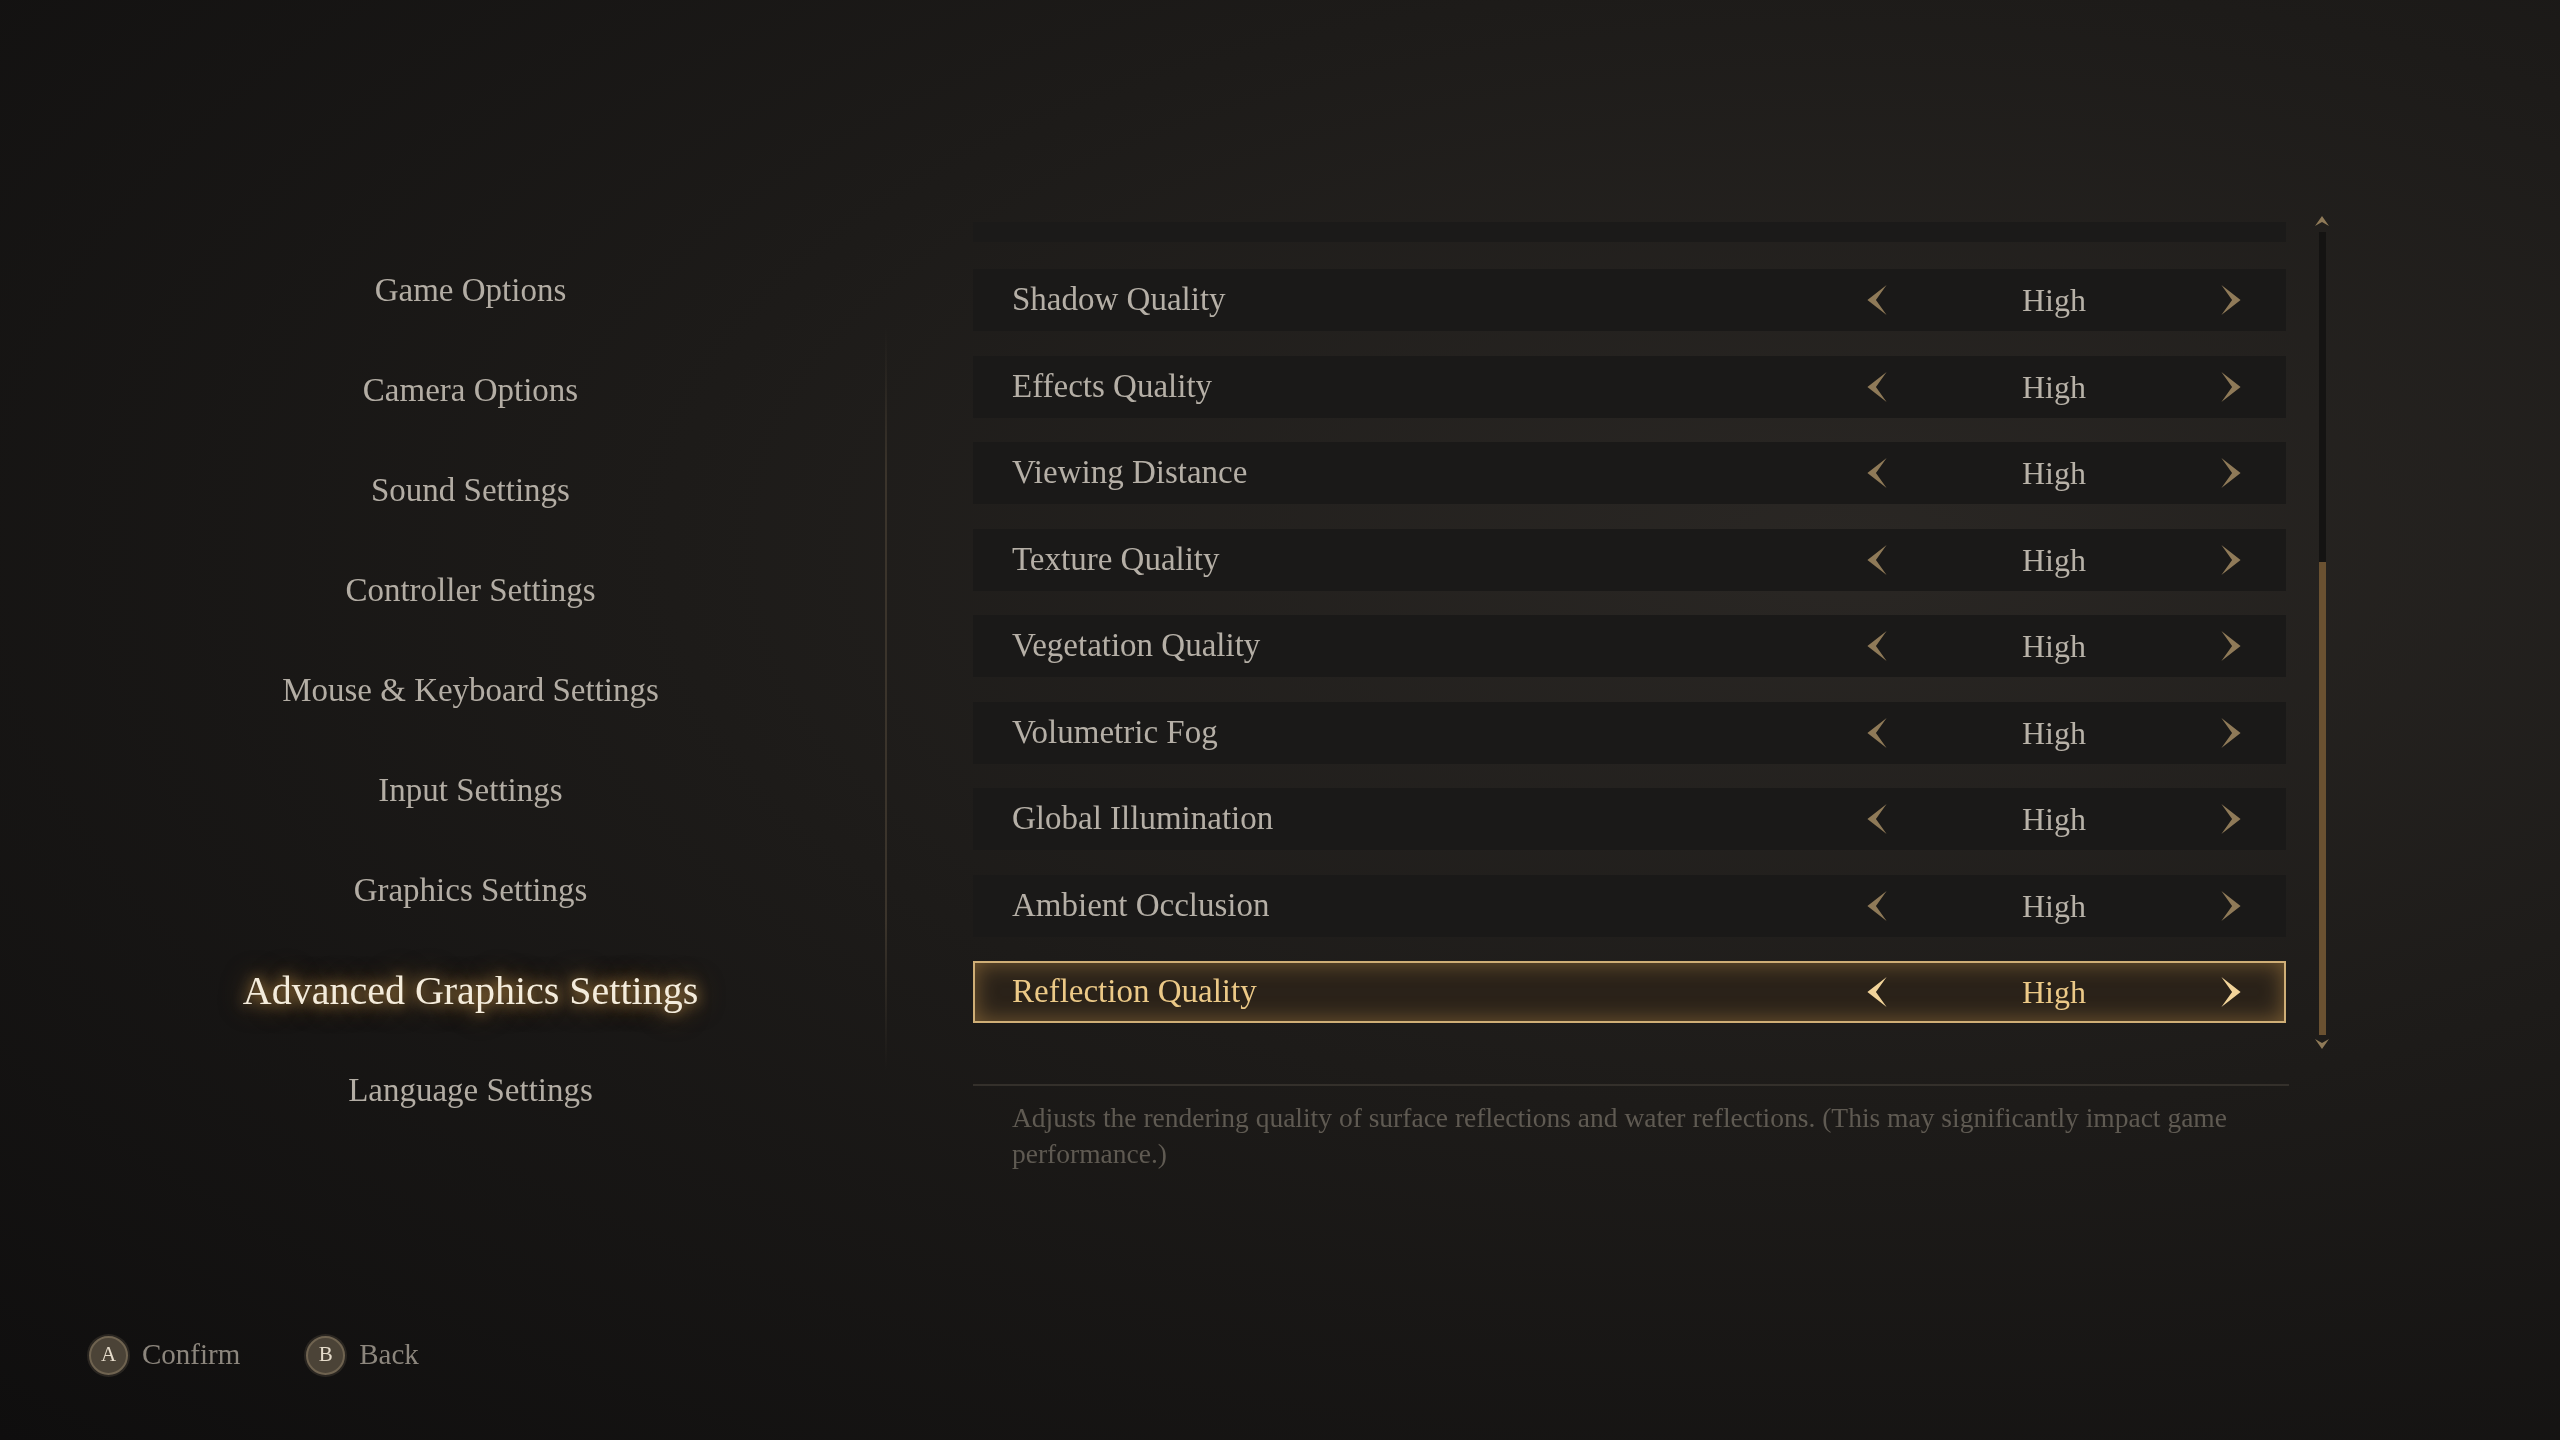 The width and height of the screenshot is (2560, 1440). What do you see at coordinates (326, 1355) in the screenshot?
I see `controller-button-glyph: B` at bounding box center [326, 1355].